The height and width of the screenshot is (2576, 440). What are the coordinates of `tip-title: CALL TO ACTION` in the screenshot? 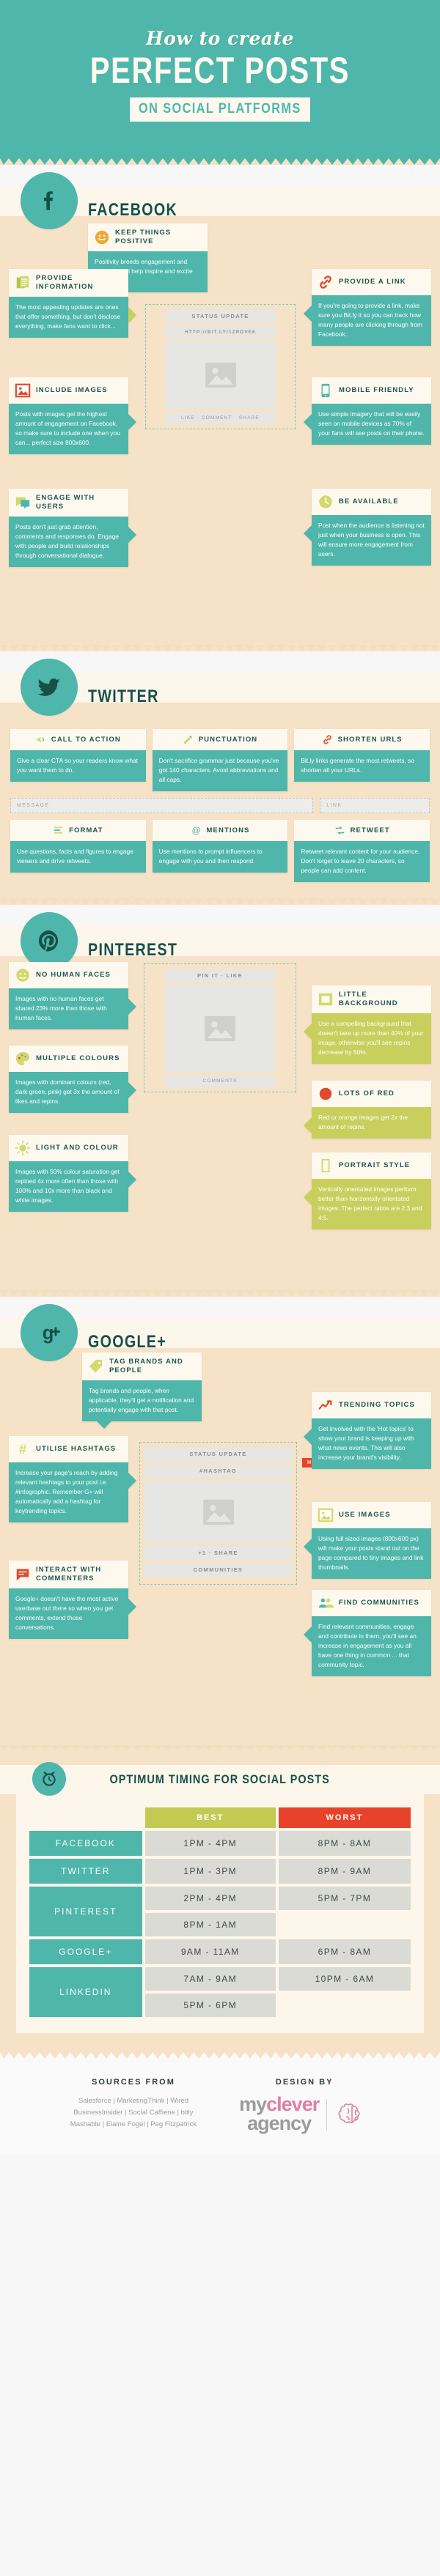 It's located at (86, 739).